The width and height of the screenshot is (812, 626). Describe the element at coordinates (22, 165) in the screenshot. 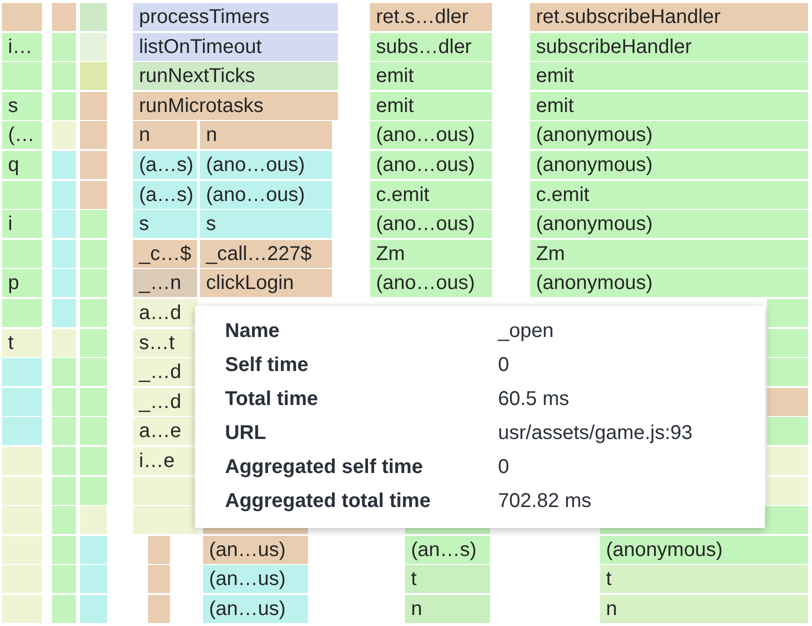

I see `flame-frame: q` at that location.